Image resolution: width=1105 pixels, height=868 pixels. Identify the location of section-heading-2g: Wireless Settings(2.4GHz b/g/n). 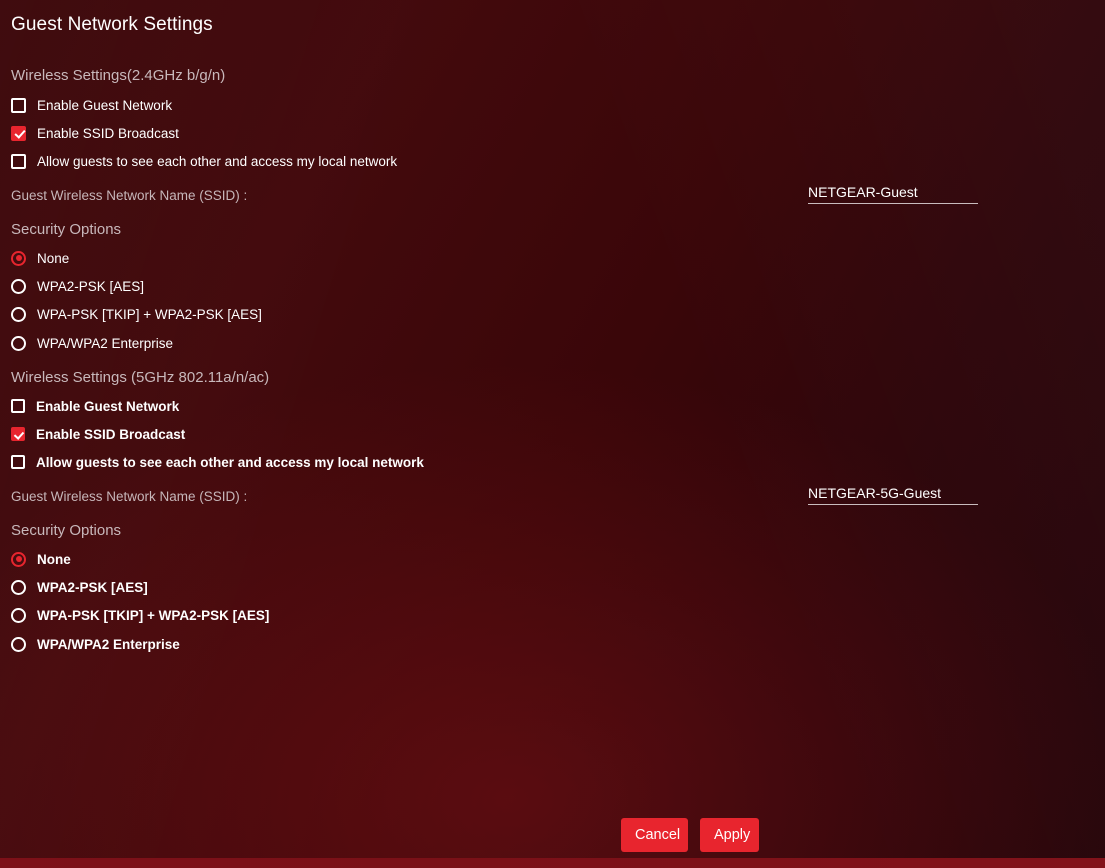
(118, 75).